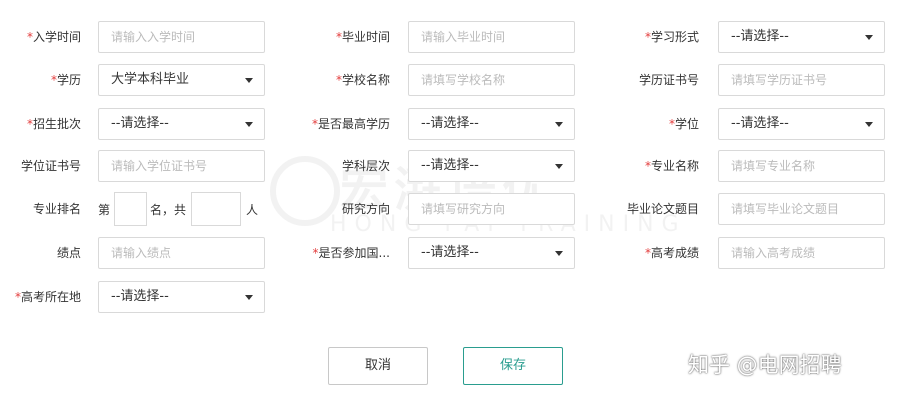 The width and height of the screenshot is (905, 400). I want to click on field-label-text: 是否最高学历, so click(353, 124).